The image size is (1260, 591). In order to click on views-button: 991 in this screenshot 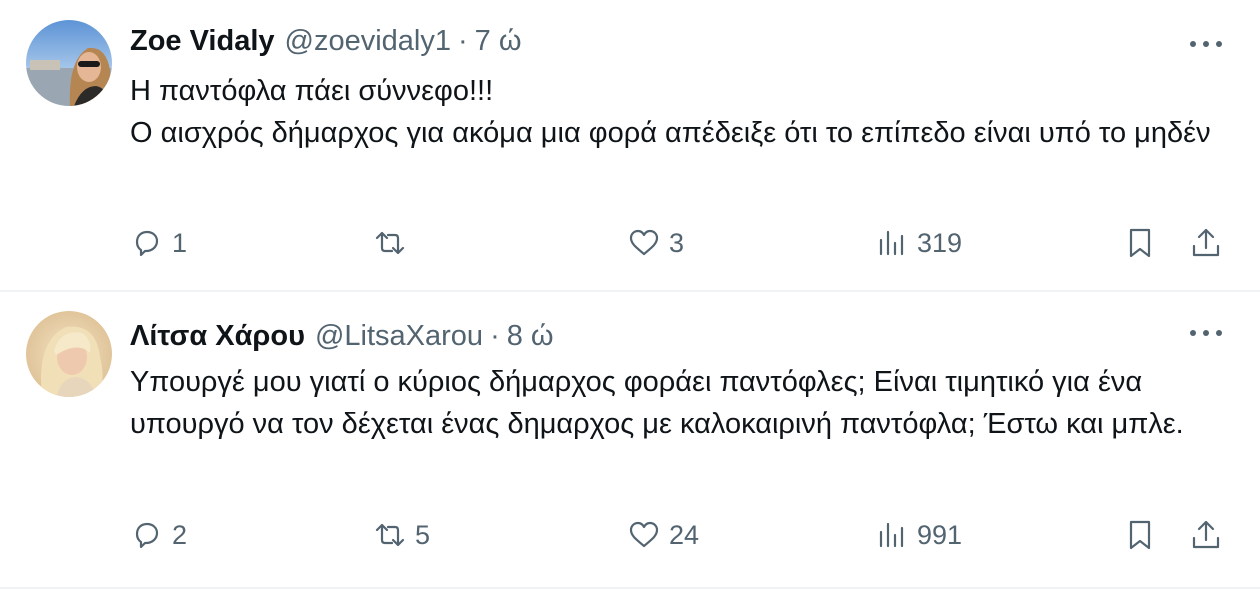, I will do `click(918, 535)`.